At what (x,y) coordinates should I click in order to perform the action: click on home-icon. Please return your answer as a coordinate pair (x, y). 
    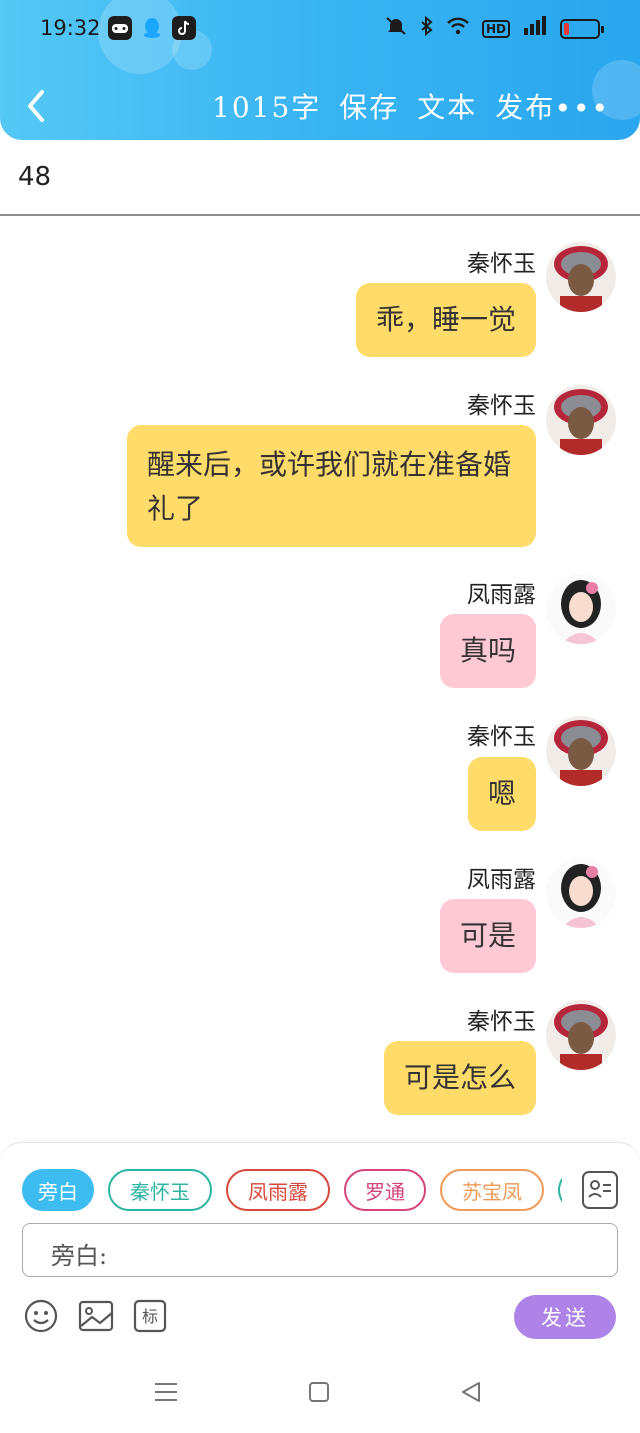
    Looking at the image, I should click on (319, 1394).